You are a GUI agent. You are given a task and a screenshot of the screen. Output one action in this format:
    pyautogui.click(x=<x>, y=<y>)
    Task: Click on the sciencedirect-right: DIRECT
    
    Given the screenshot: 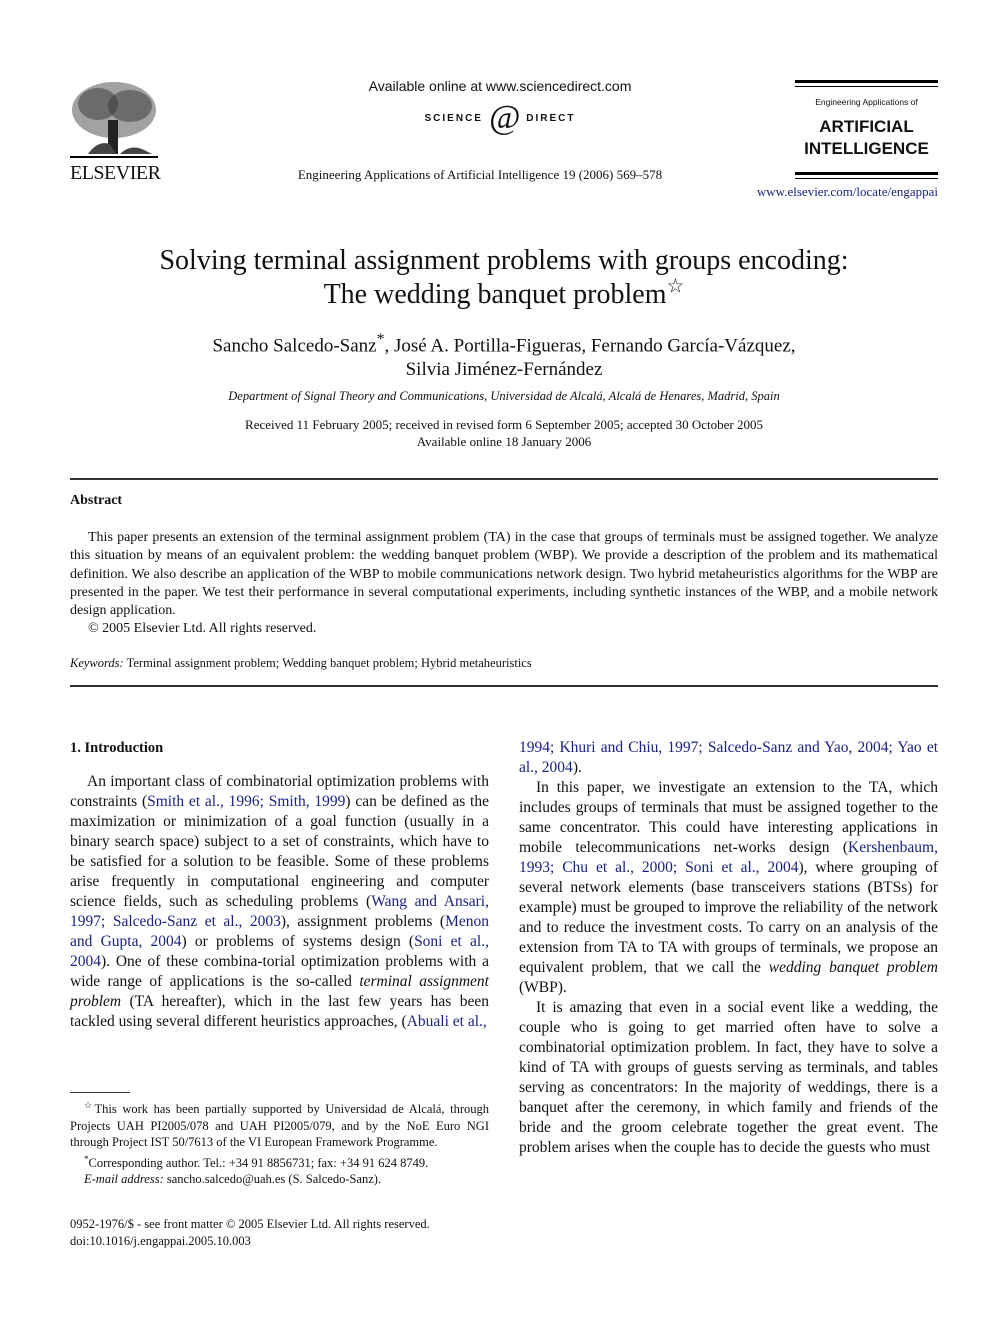 What is the action you would take?
    pyautogui.click(x=551, y=118)
    